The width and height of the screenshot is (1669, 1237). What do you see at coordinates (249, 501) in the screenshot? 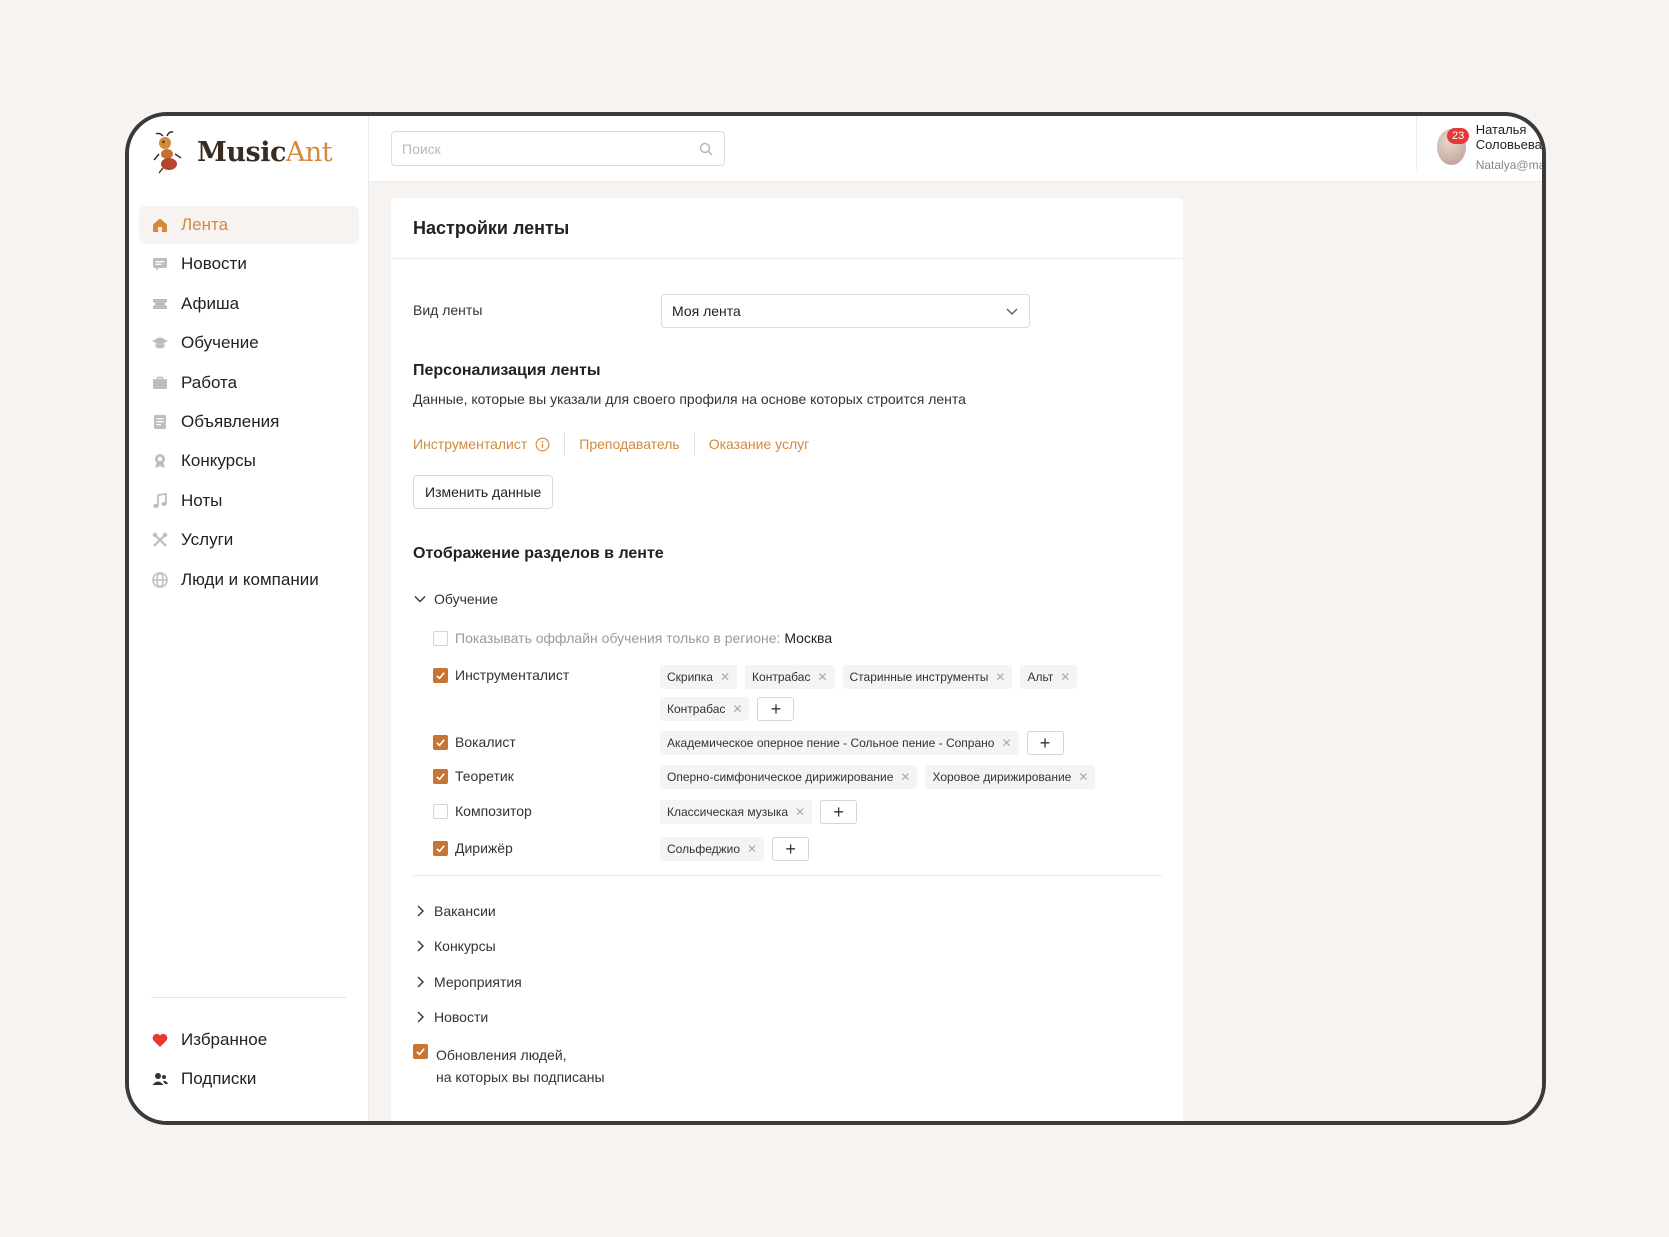
I see `sidebar-item-sheet-music: Ноты` at bounding box center [249, 501].